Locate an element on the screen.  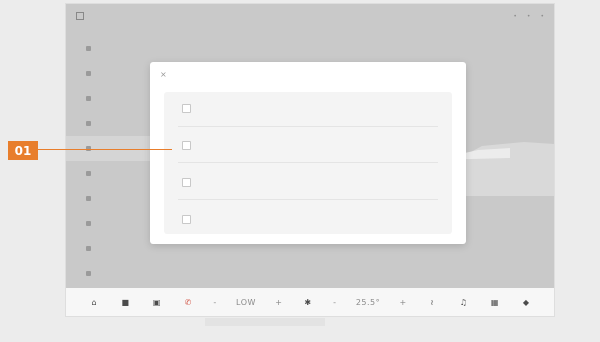
fan-level-label: LOW is located at coordinates (246, 302).